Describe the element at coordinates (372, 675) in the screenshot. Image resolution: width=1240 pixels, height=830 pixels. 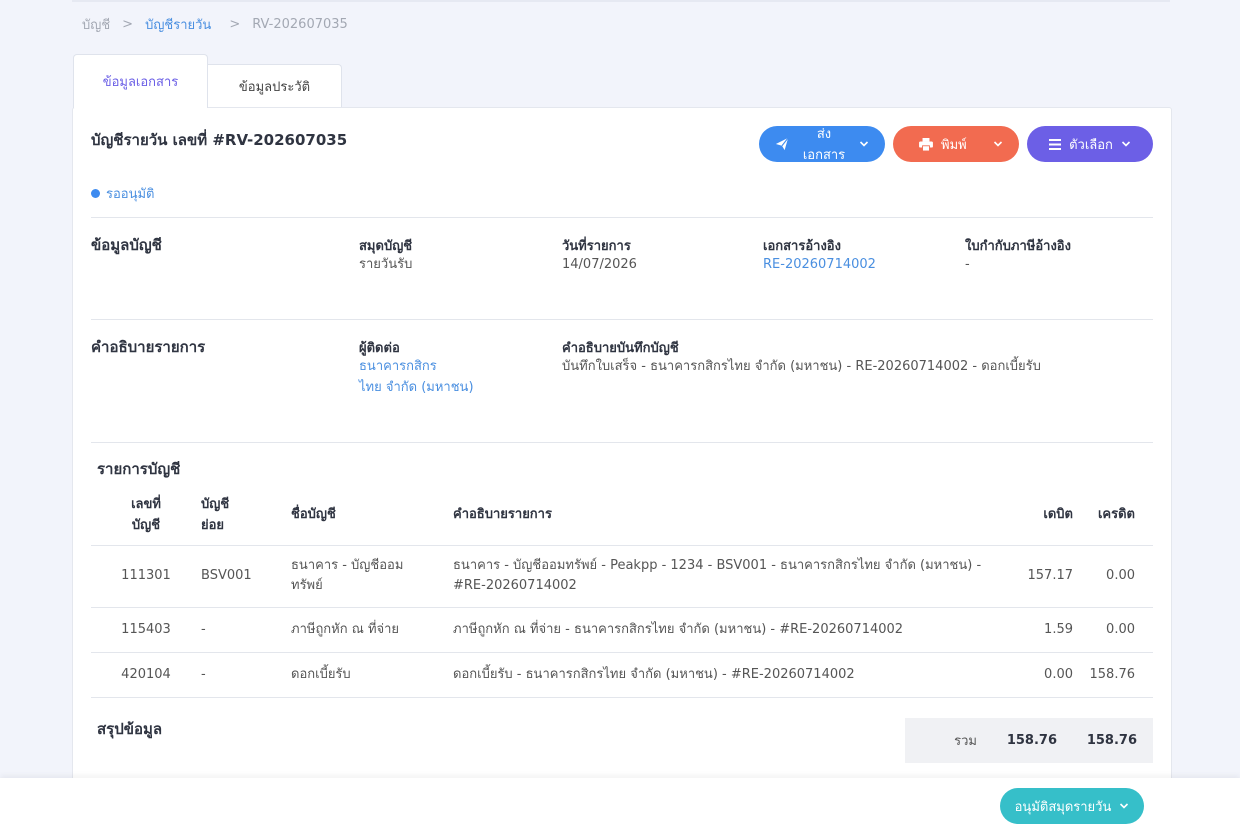
I see `cell-account-name: ดอกเบี้ยรับ` at that location.